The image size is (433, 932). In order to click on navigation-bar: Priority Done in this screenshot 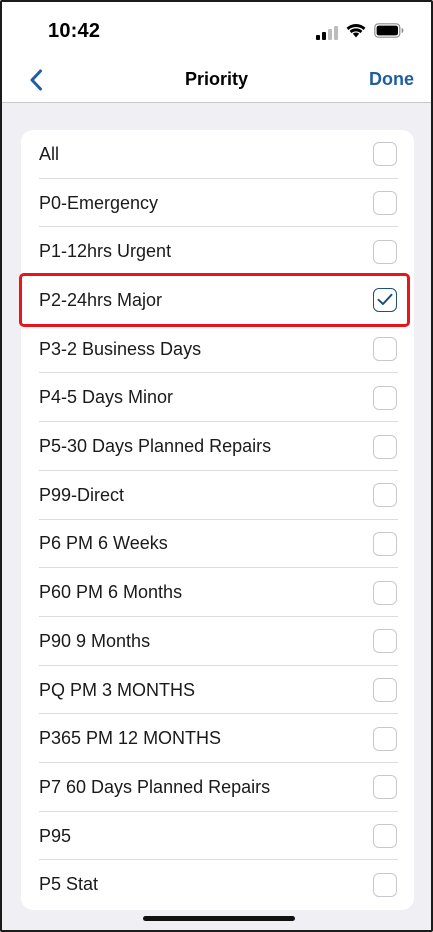, I will do `click(216, 80)`.